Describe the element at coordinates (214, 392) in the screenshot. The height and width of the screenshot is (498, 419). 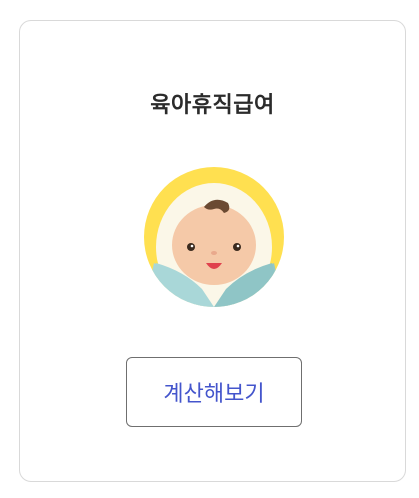
I see `calculate-button: 계산해보기` at that location.